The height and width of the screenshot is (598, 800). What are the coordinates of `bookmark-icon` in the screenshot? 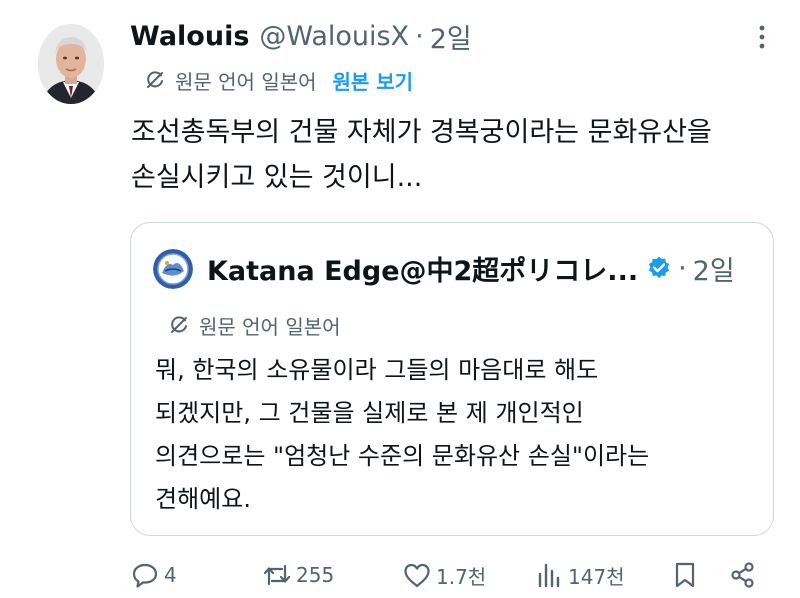 It's located at (685, 575).